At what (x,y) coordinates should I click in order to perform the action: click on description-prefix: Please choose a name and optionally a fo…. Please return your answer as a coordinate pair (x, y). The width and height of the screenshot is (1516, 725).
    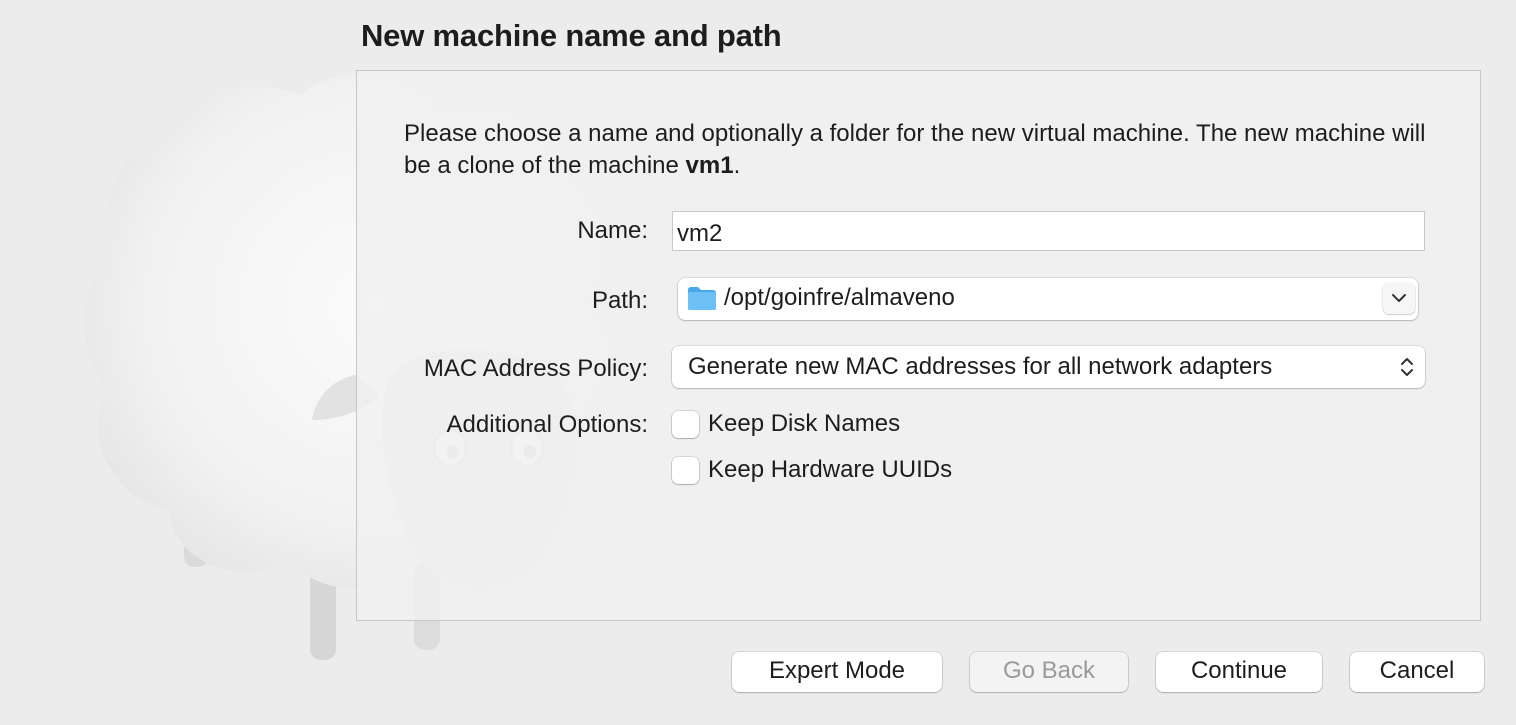
    Looking at the image, I should click on (915, 149).